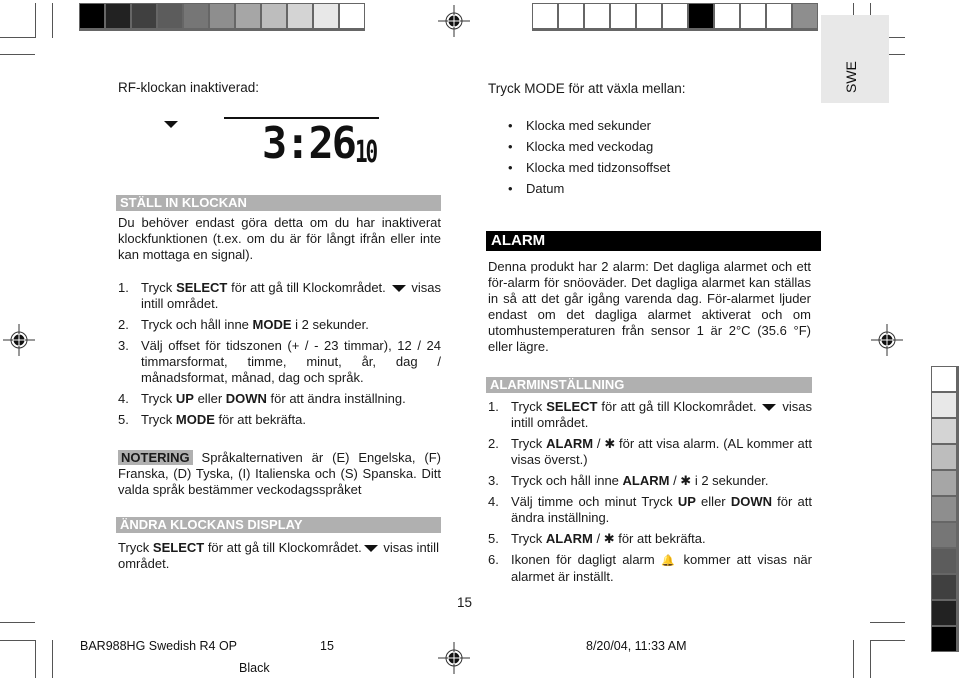  I want to click on list-item: Klocka med sekunder, so click(656, 126).